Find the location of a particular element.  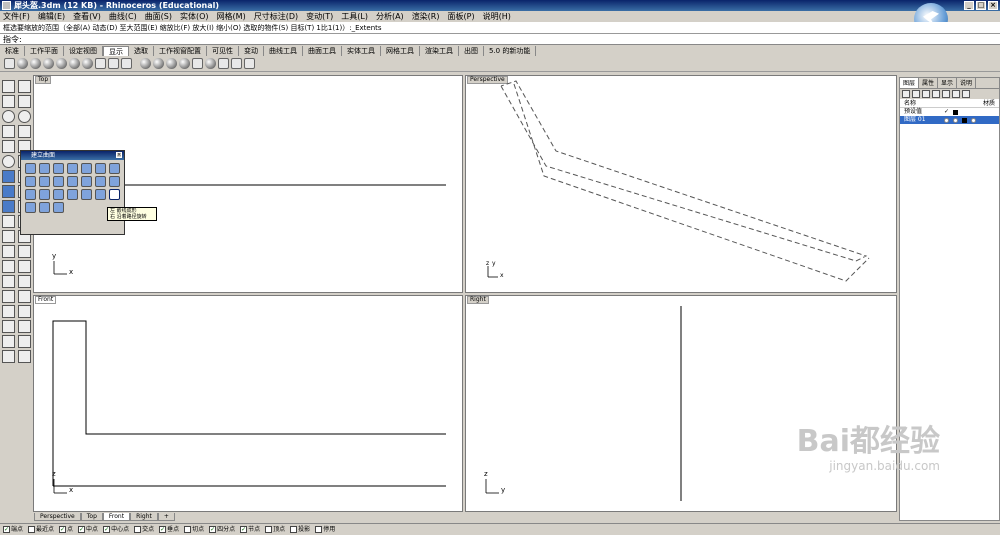

maximize-button: □ is located at coordinates (981, 5).